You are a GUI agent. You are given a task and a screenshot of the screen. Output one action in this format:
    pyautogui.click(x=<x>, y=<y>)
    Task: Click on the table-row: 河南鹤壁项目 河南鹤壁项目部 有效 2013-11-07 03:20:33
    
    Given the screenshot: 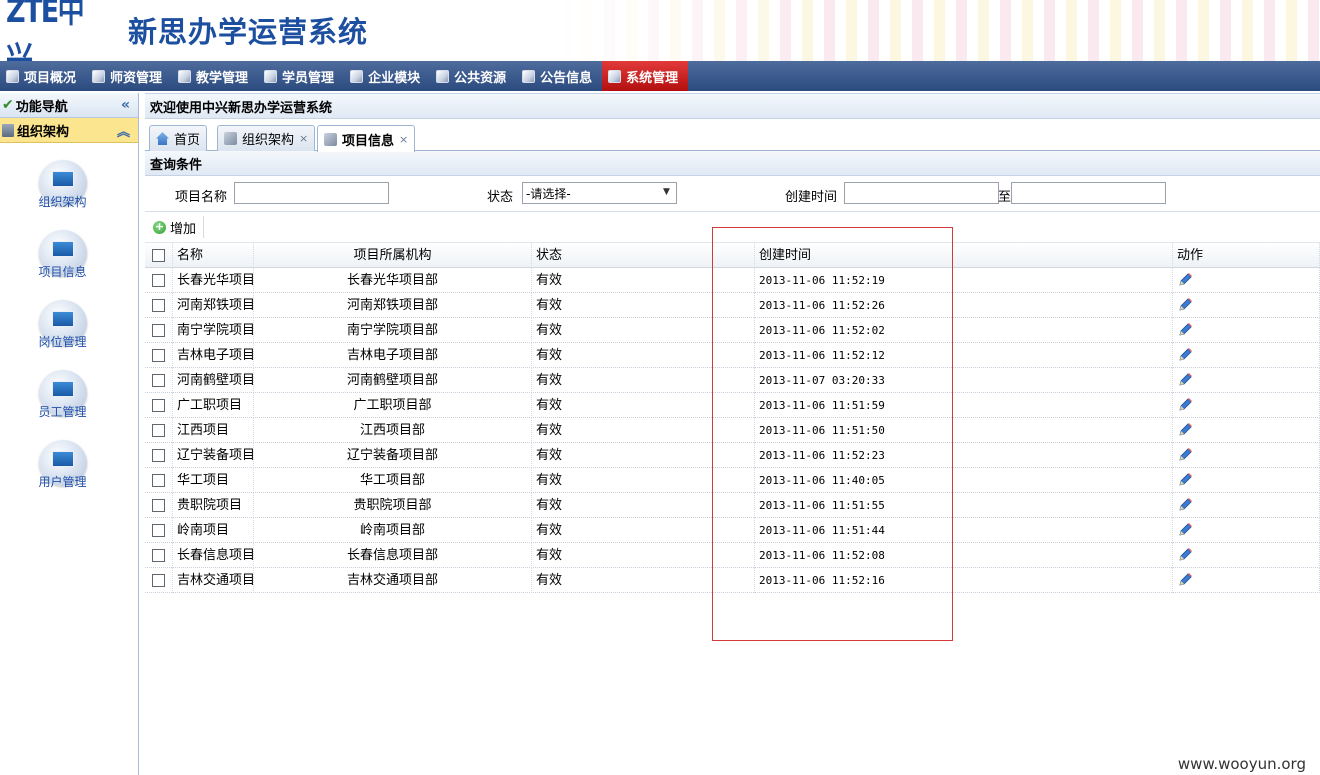 What is the action you would take?
    pyautogui.click(x=732, y=380)
    